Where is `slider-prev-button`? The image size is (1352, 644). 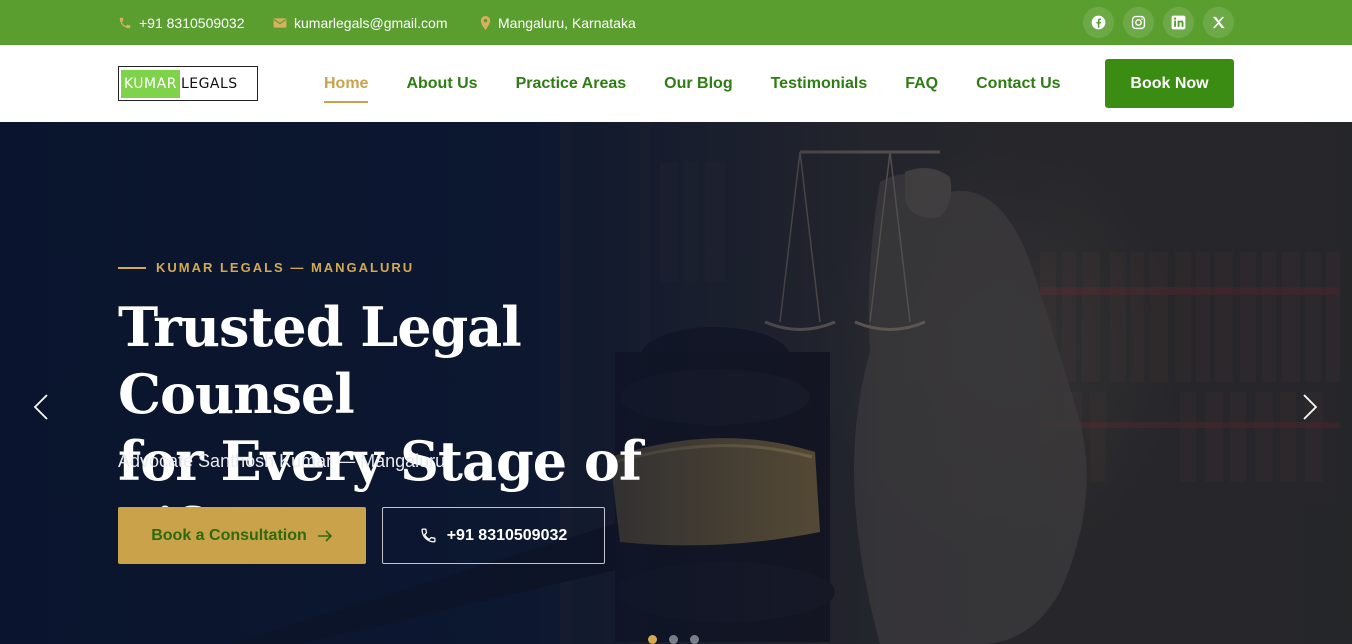
slider-prev-button is located at coordinates (41, 407).